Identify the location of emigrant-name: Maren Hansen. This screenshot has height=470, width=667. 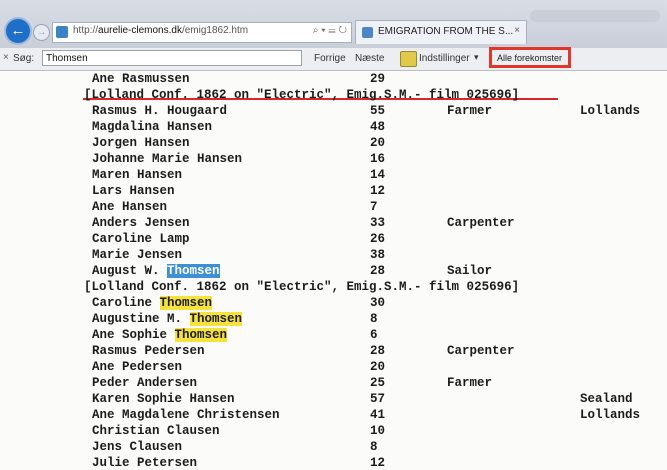
(137, 175).